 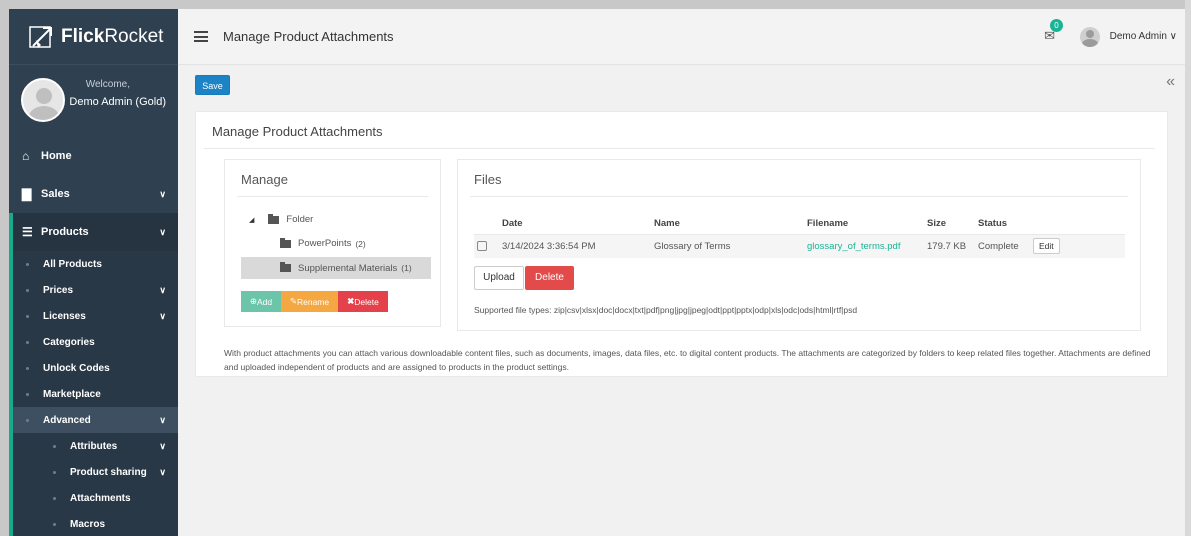 I want to click on cell-date: 3/14/2024 3:36:54 PM, so click(x=578, y=246).